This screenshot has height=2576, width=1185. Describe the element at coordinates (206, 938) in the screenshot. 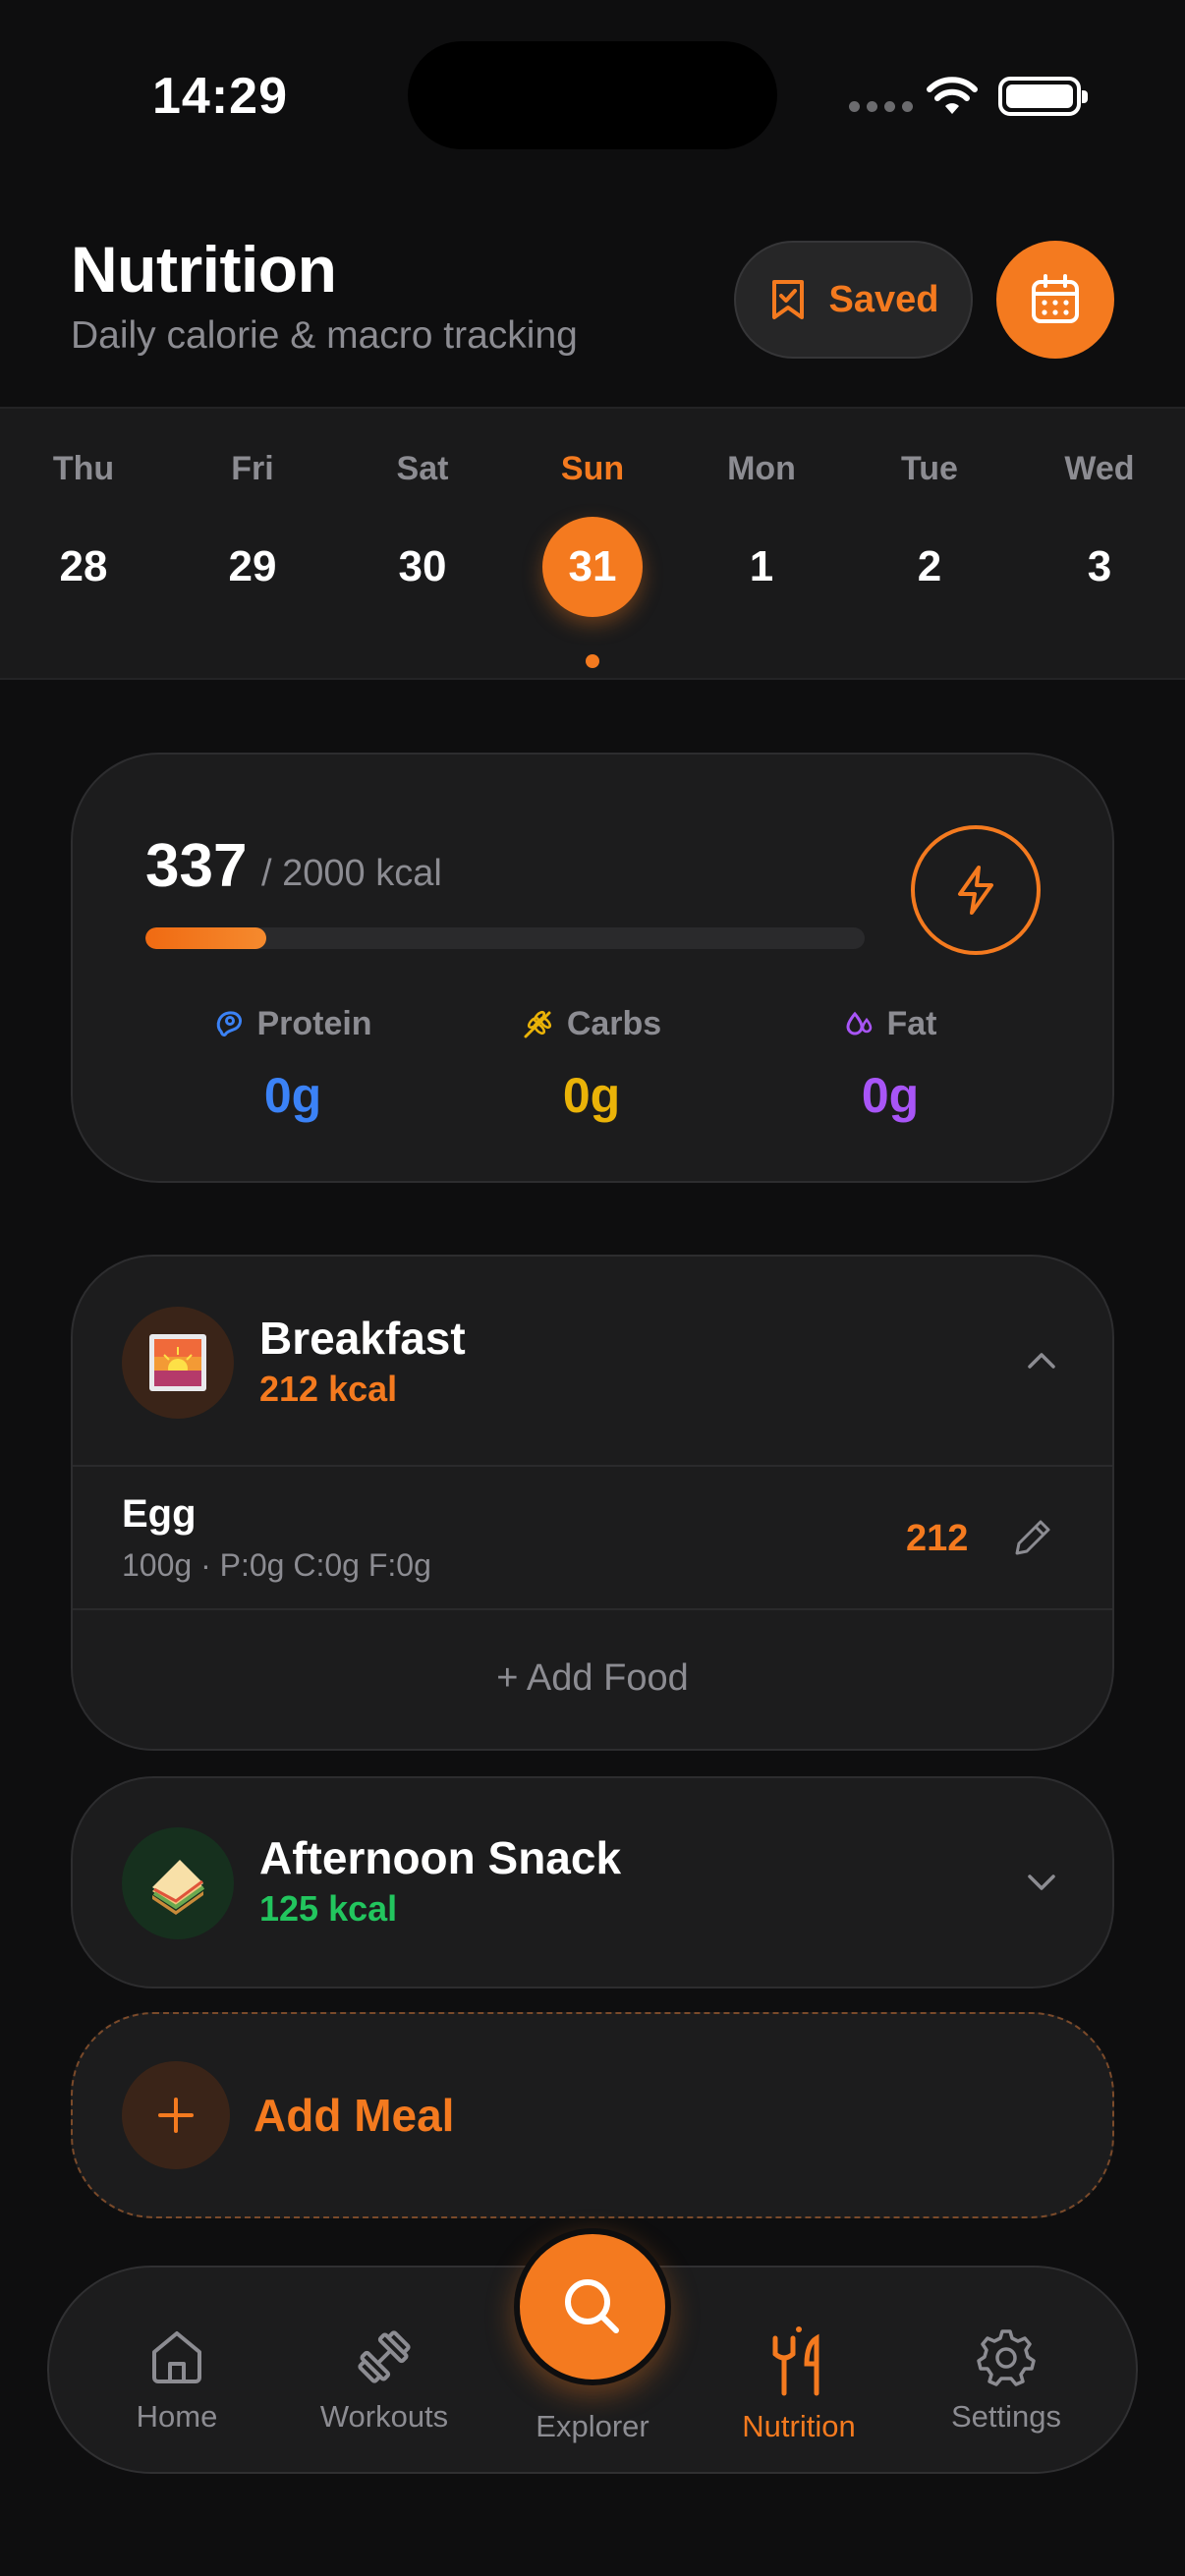

I see `calorie-progress-fill` at that location.